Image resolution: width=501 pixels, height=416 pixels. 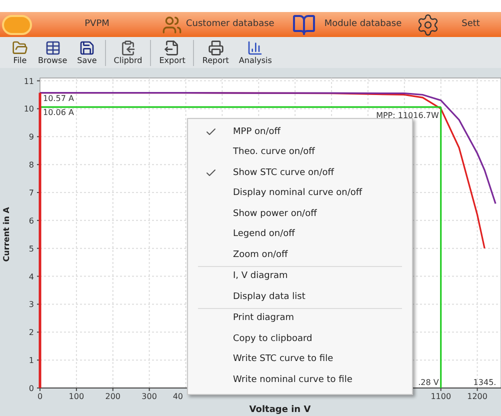 What do you see at coordinates (177, 396) in the screenshot?
I see `x-tick-label: 40` at bounding box center [177, 396].